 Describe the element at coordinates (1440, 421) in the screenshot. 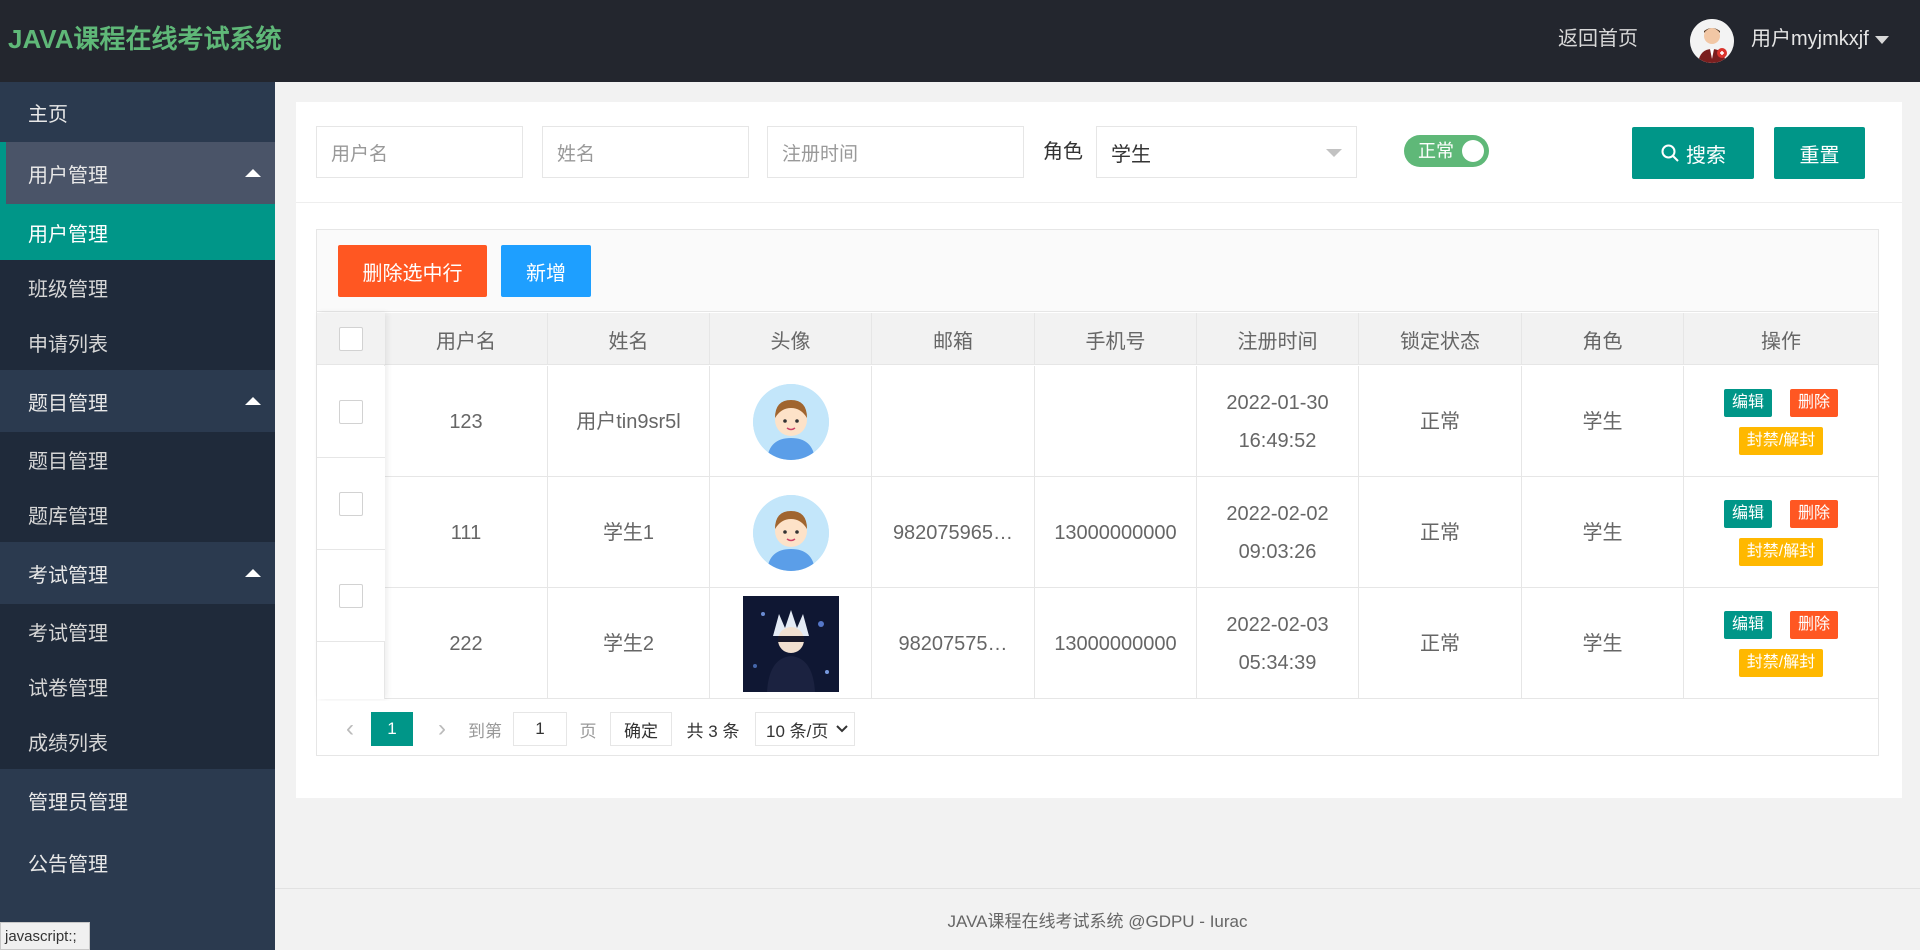

I see `cell-lock-status: 正常` at that location.